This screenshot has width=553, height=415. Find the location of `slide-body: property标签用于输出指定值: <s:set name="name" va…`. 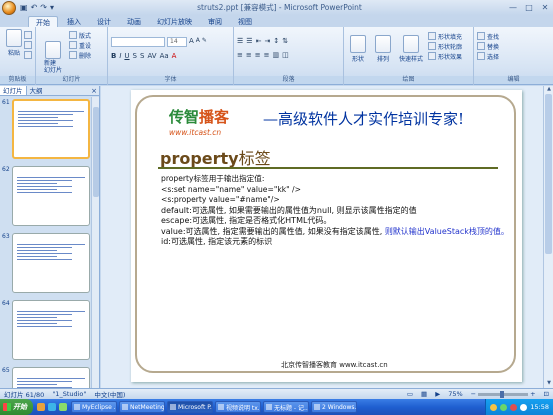

slide-body: property标签用于输出指定值: <s:set name="name" va… is located at coordinates (336, 211).